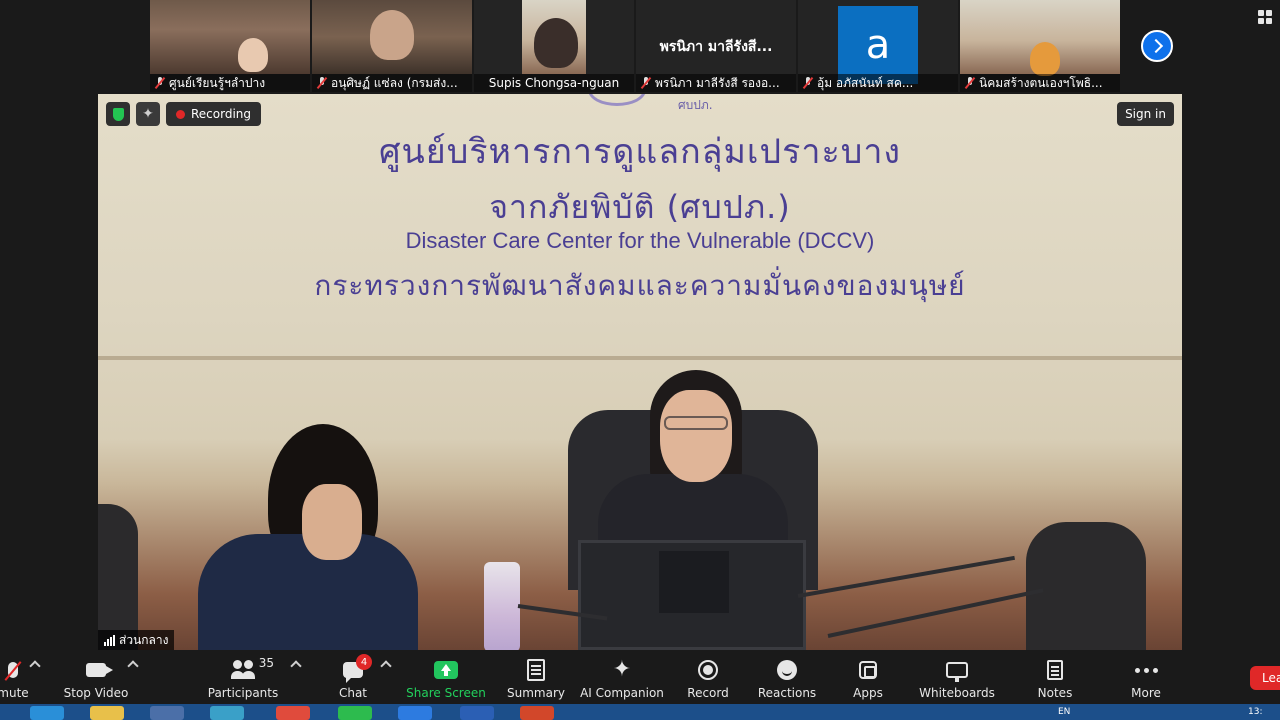 Image resolution: width=1280 pixels, height=720 pixels. Describe the element at coordinates (1146, 670) in the screenshot. I see `more-dots-icon` at that location.